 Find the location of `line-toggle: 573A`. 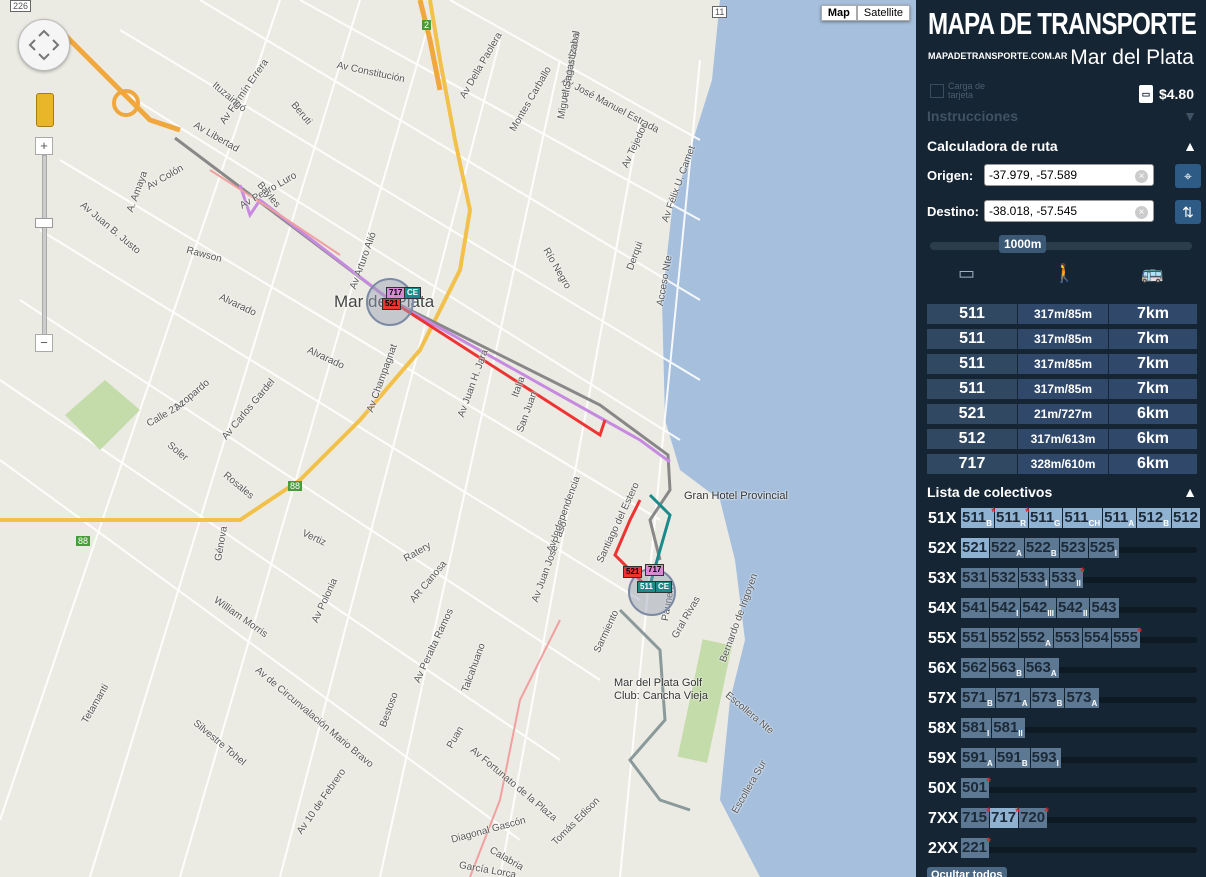

line-toggle: 573A is located at coordinates (1082, 698).